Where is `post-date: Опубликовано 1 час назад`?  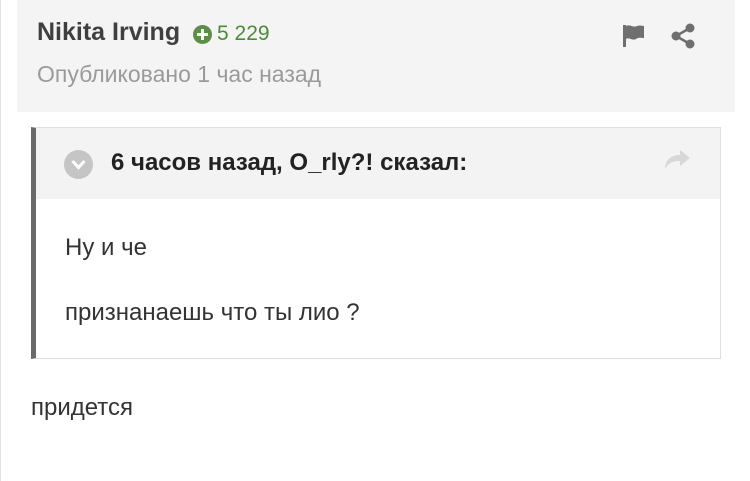
post-date: Опубликовано 1 час назад is located at coordinates (179, 74).